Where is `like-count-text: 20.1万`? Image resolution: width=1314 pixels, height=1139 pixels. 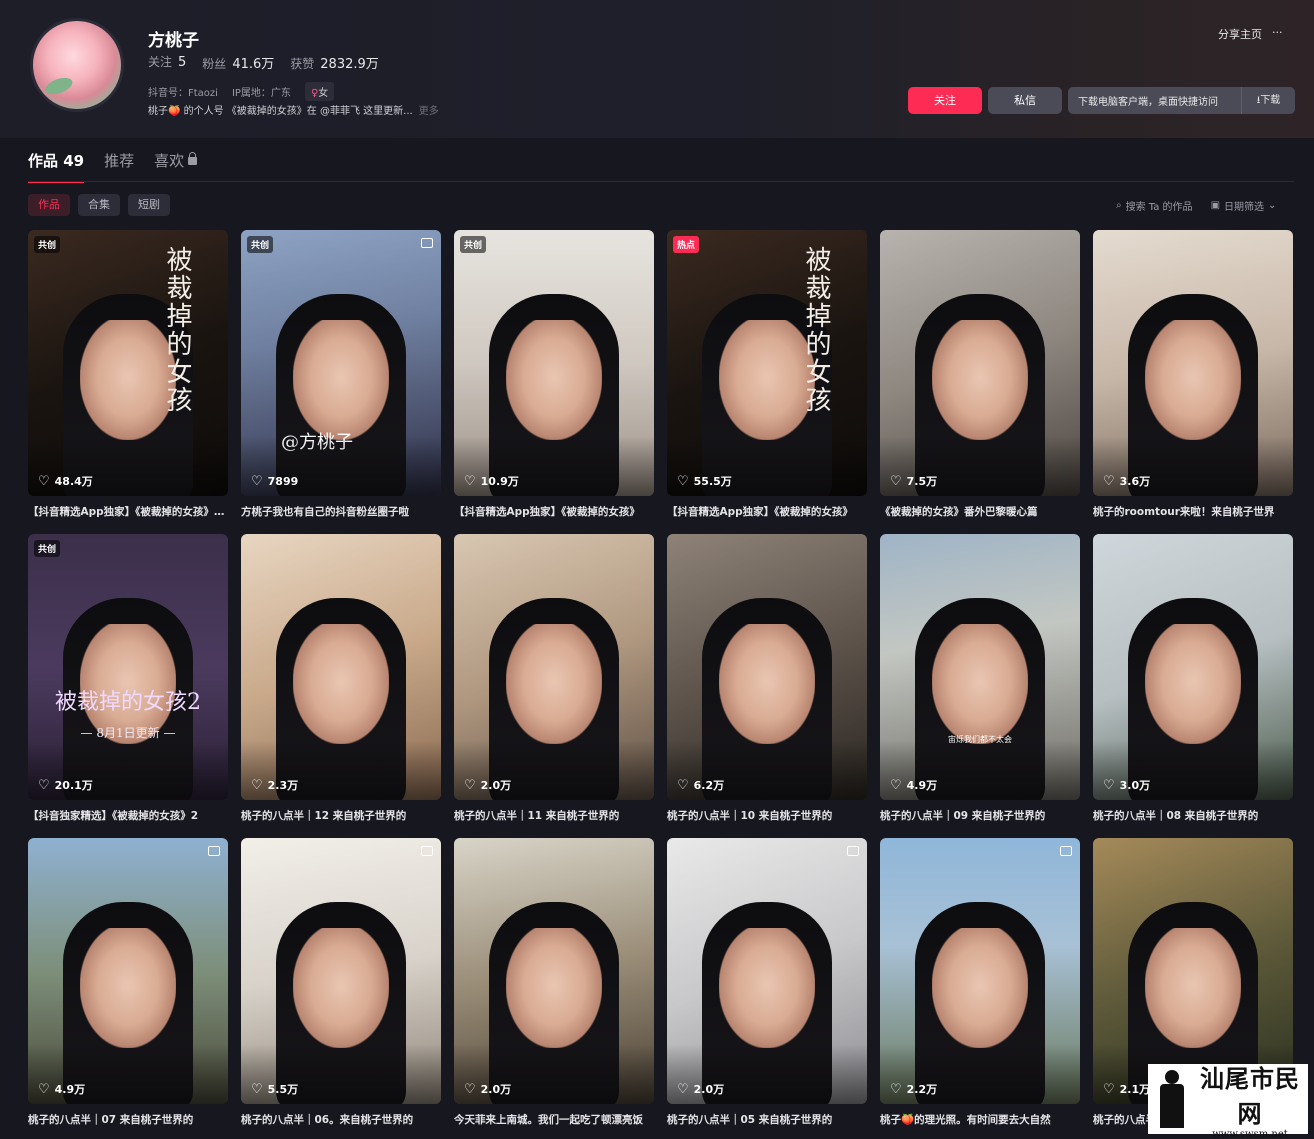 like-count-text: 20.1万 is located at coordinates (73, 785).